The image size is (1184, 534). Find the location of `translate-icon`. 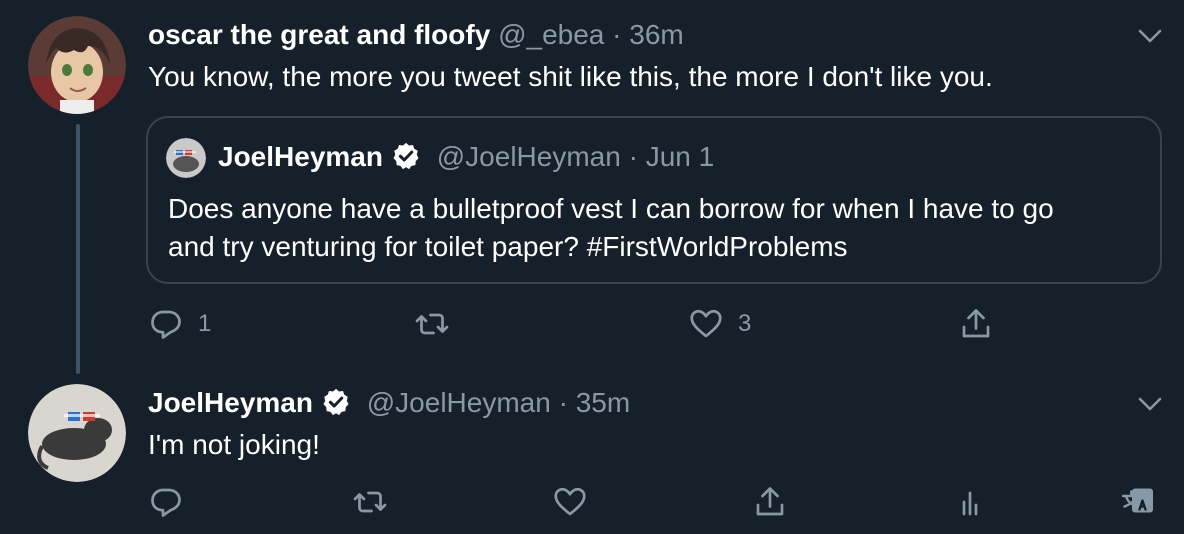

translate-icon is located at coordinates (1137, 500).